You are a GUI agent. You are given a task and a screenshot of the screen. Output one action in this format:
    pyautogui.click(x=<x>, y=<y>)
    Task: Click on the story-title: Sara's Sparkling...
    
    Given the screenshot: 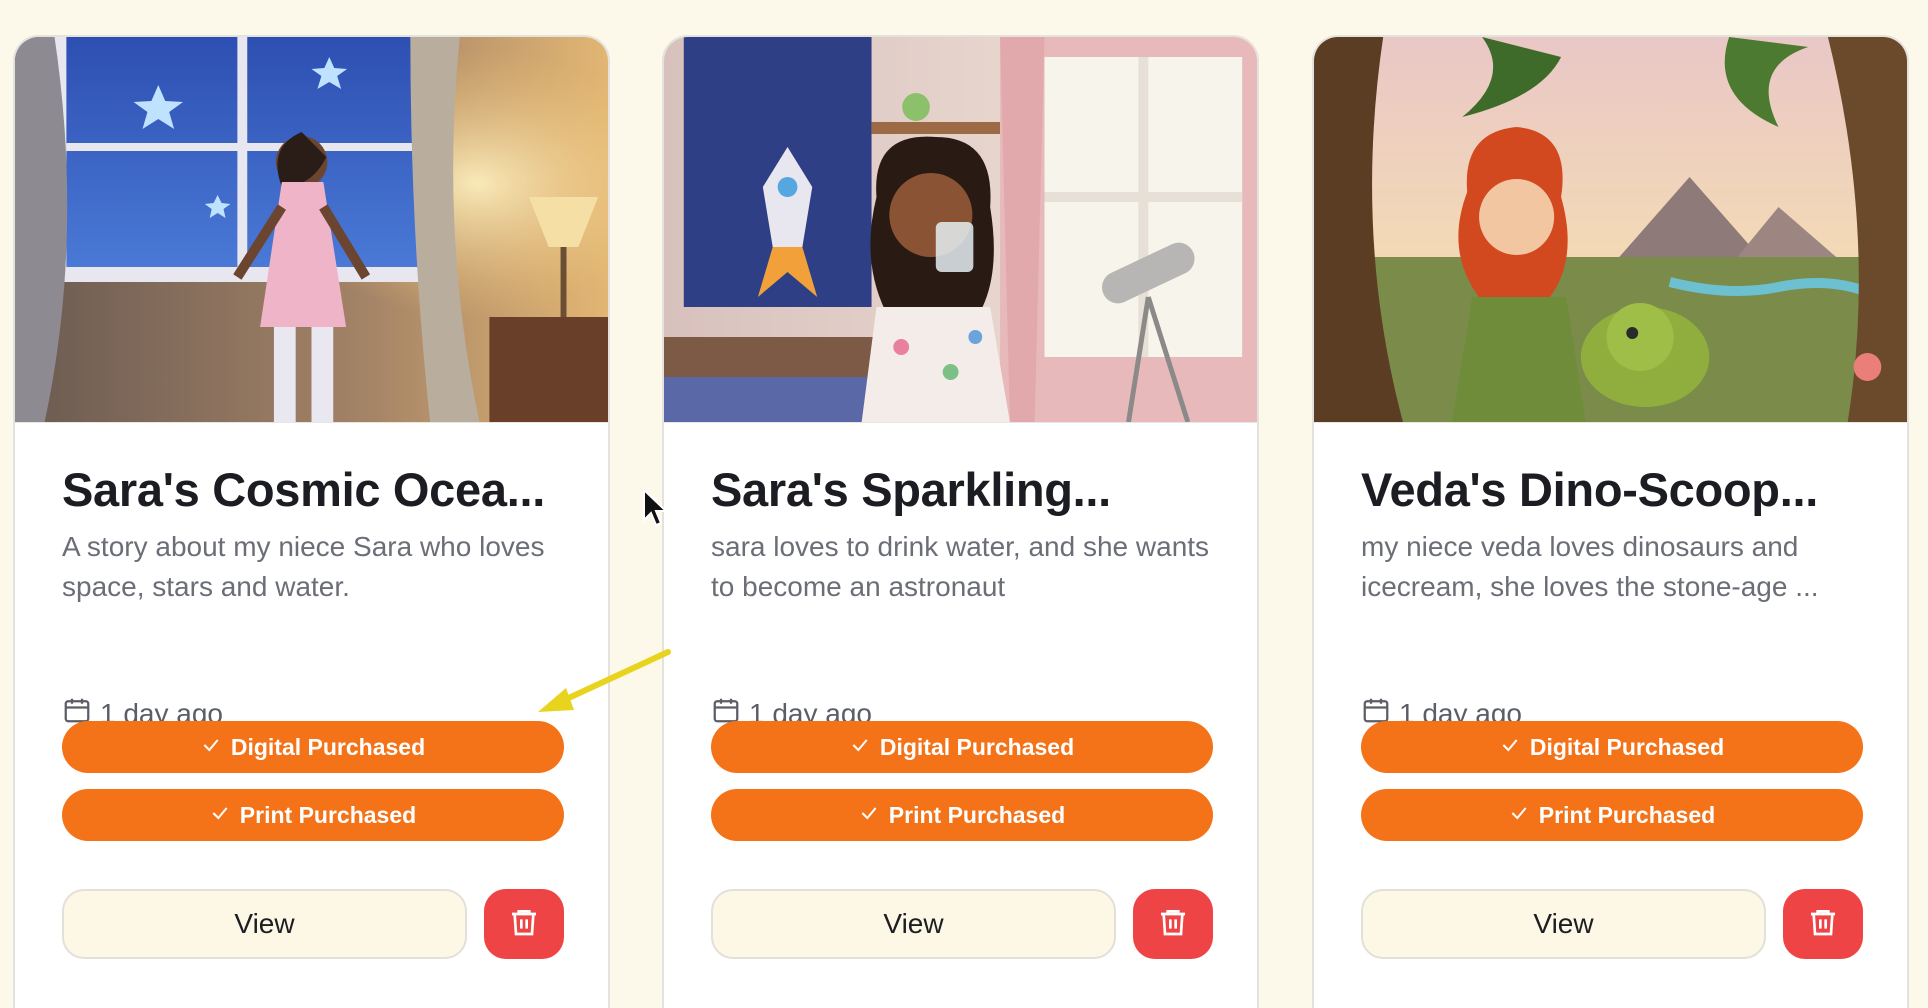 What is the action you would take?
    pyautogui.click(x=963, y=489)
    